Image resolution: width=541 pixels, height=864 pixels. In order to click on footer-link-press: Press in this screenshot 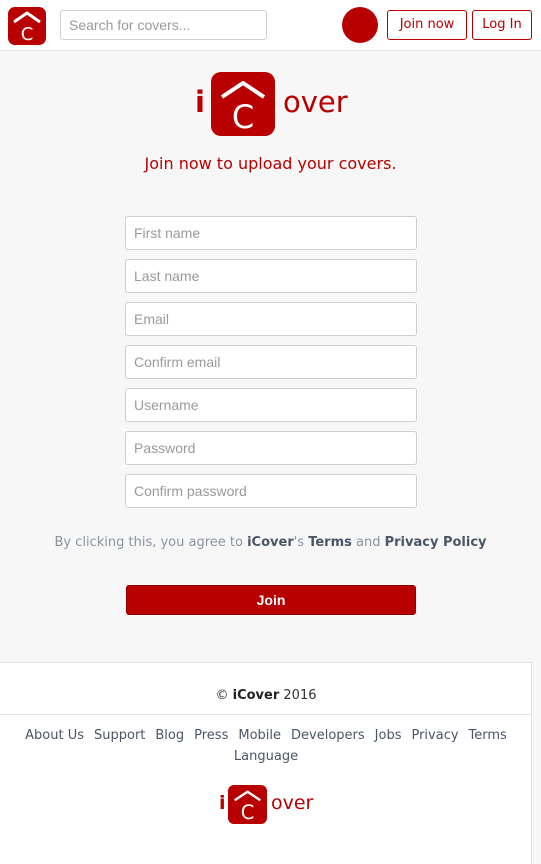, I will do `click(211, 735)`.